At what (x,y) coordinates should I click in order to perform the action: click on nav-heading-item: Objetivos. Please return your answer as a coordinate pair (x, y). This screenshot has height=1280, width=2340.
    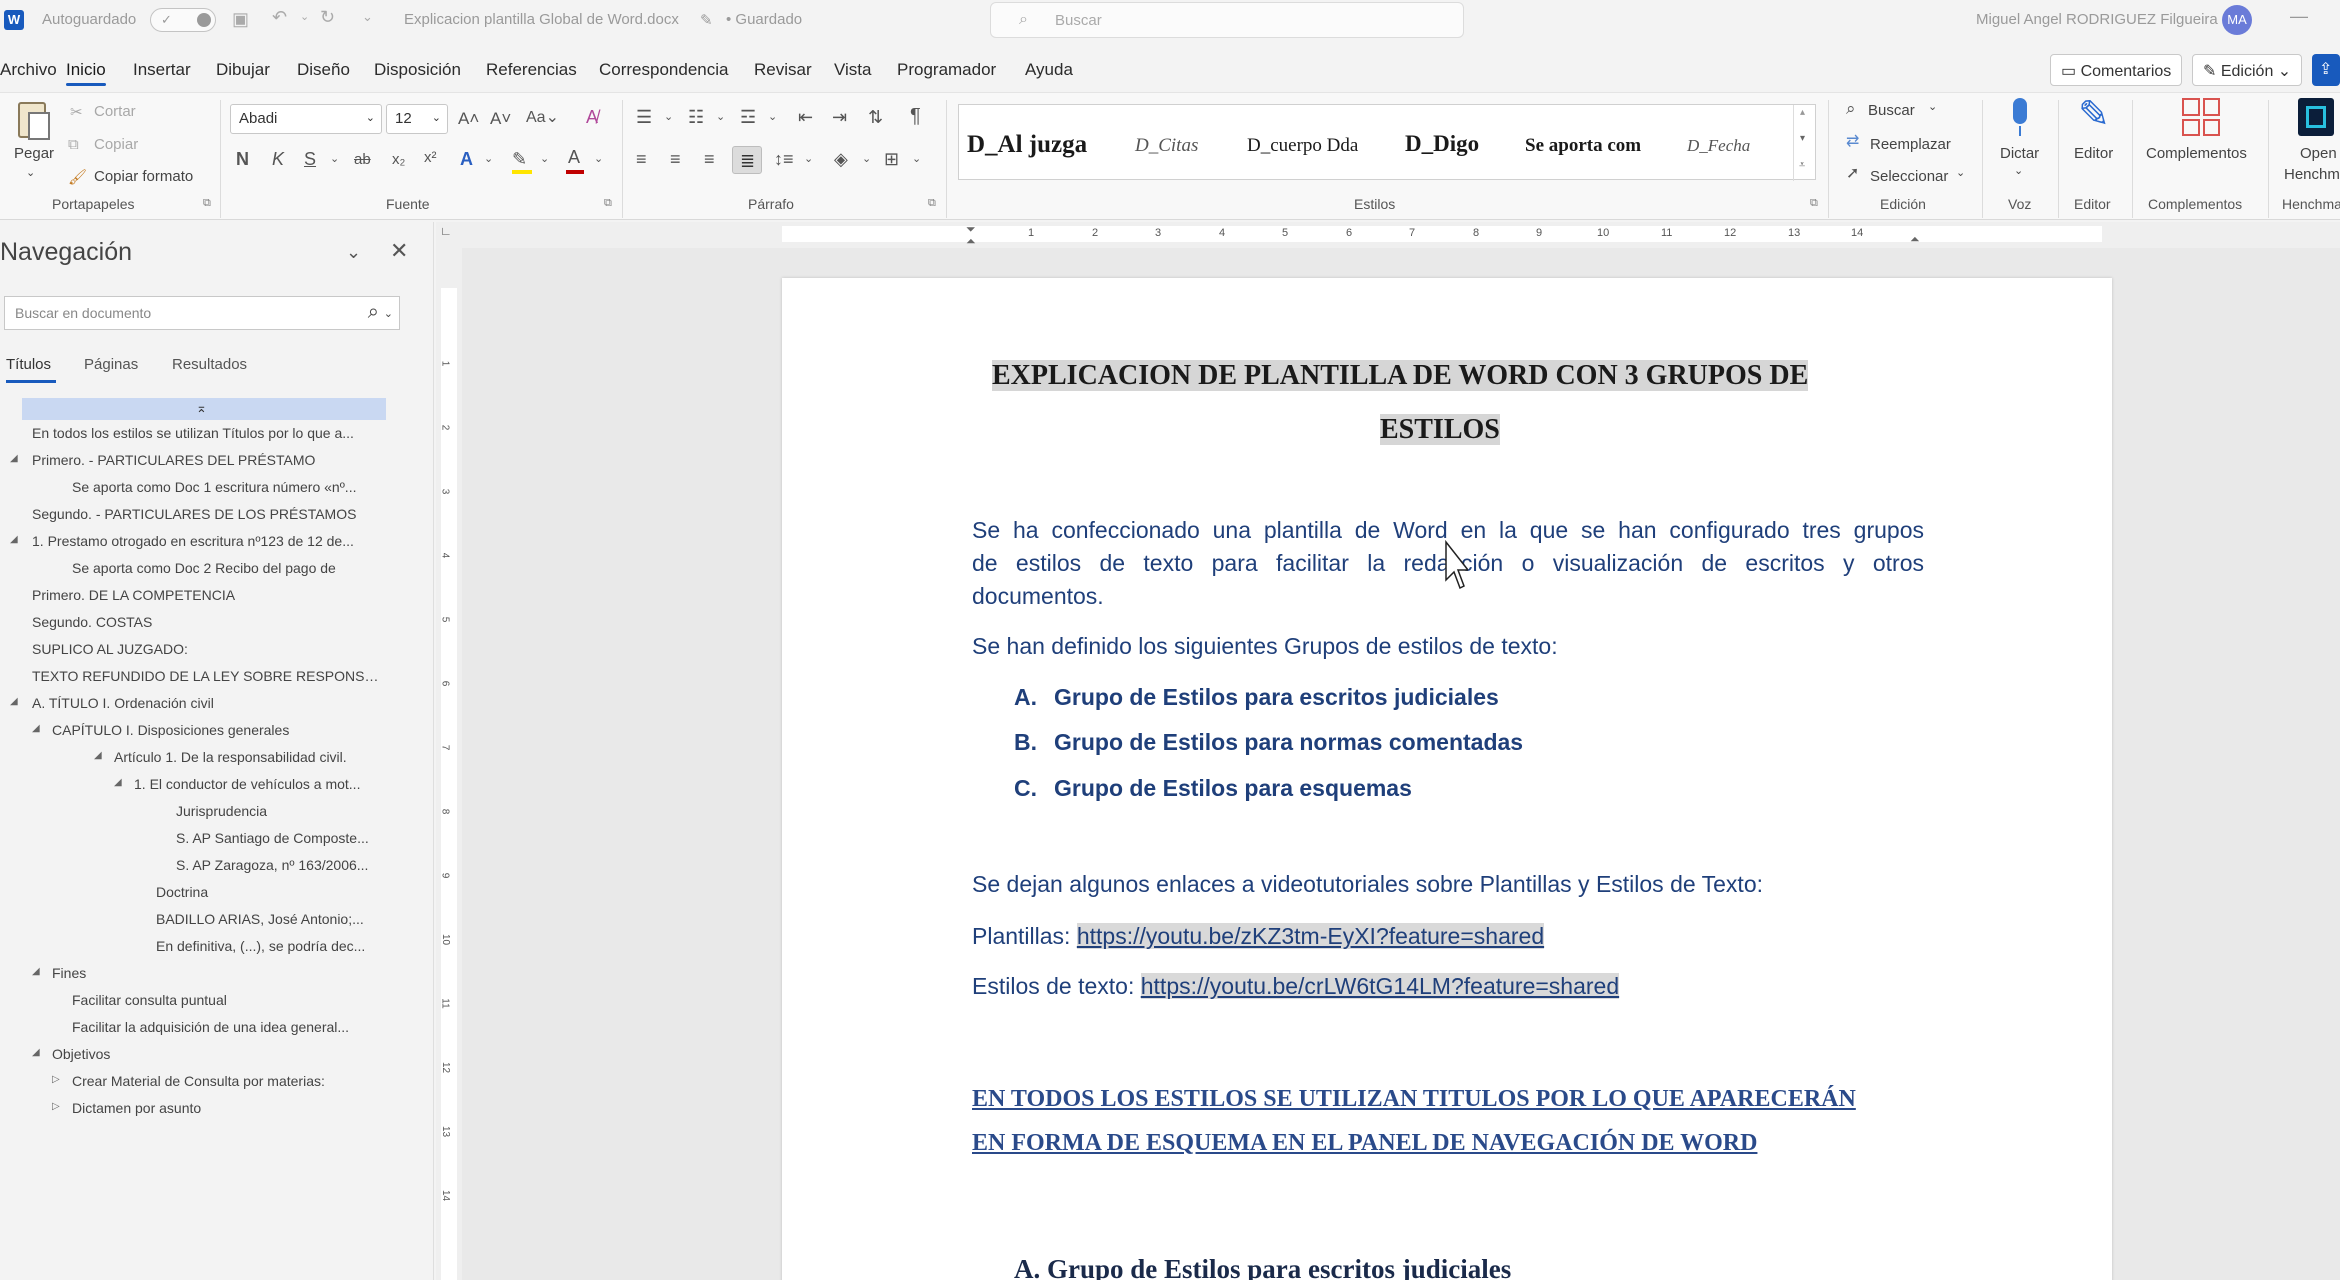
    Looking at the image, I should click on (218, 1054).